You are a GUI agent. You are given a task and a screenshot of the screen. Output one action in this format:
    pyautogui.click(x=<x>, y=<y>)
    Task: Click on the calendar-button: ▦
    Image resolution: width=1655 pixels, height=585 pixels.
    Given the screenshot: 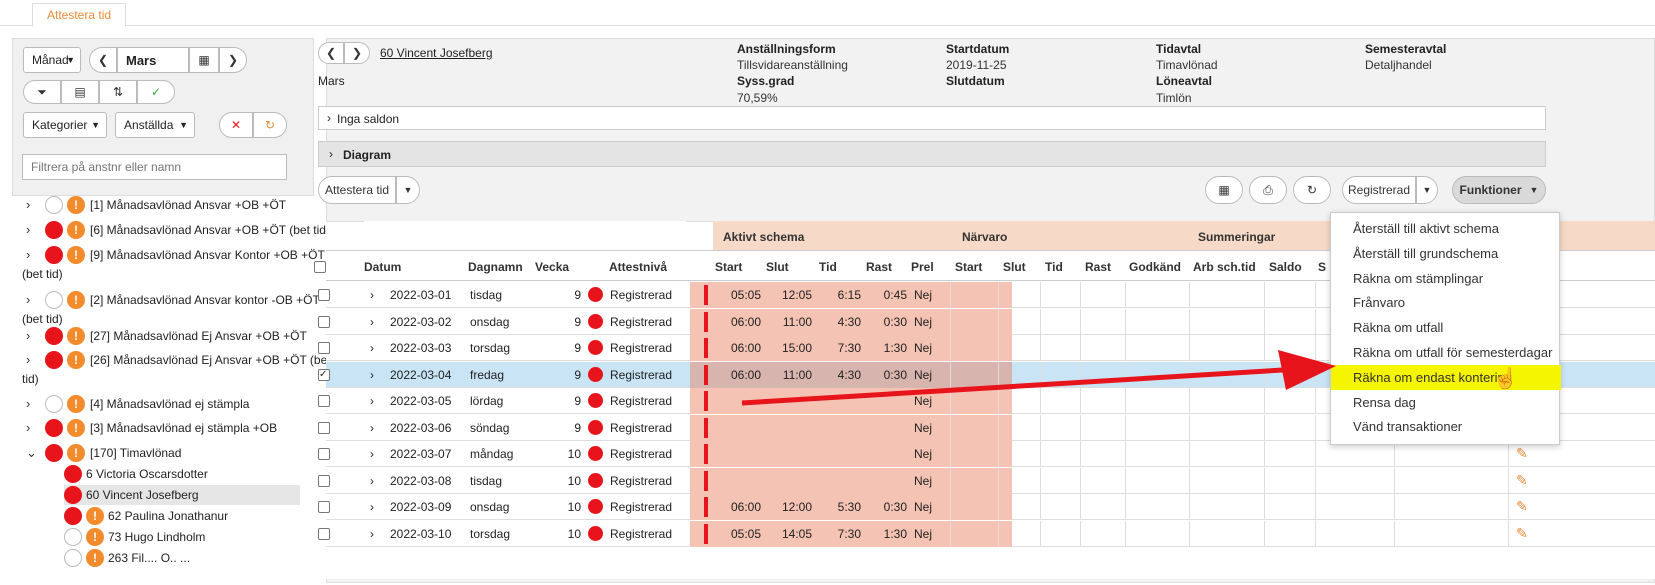 What is the action you would take?
    pyautogui.click(x=204, y=60)
    